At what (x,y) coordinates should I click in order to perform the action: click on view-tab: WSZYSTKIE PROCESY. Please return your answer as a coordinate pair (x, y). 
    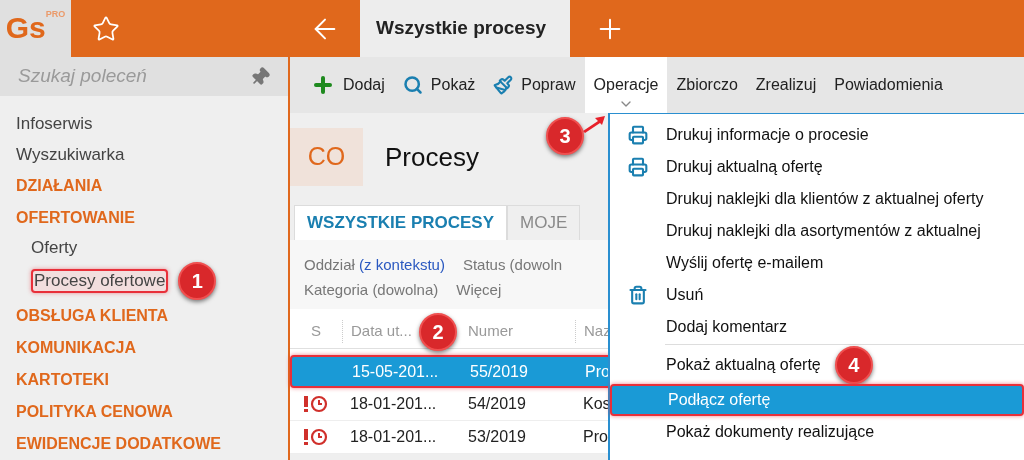
    Looking at the image, I should click on (401, 222).